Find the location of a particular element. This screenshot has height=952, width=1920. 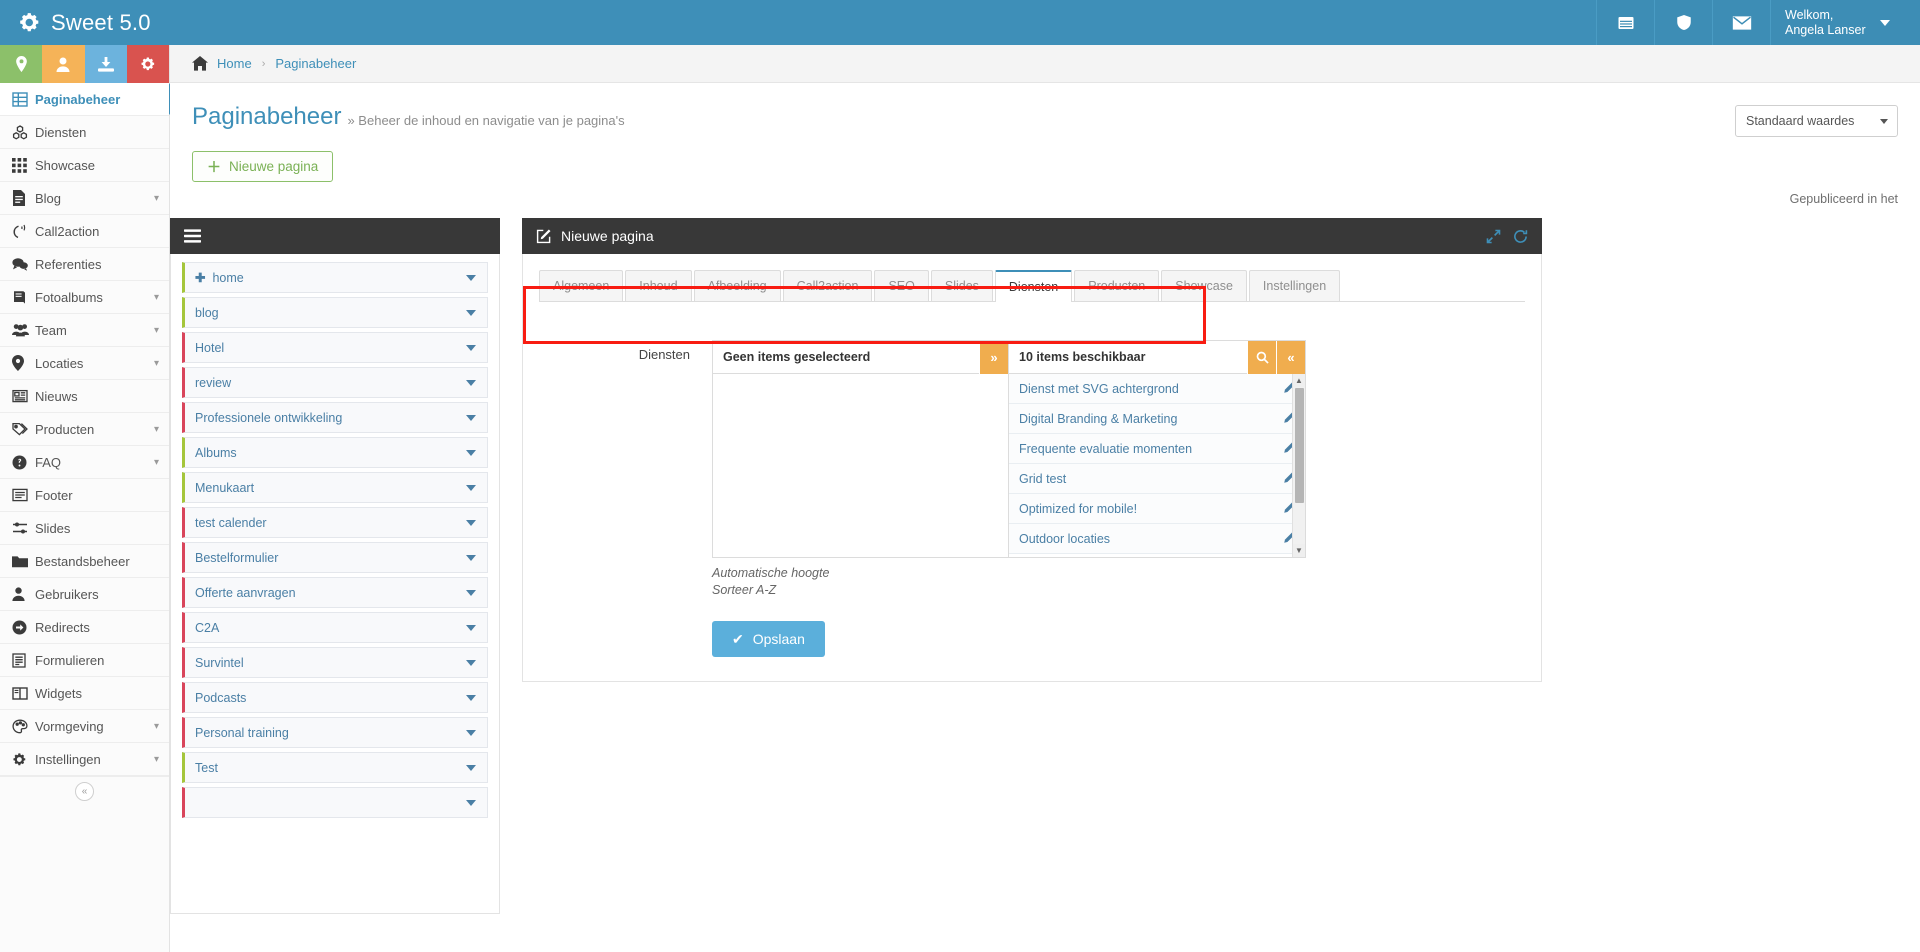

user-quick-button is located at coordinates (63, 64).